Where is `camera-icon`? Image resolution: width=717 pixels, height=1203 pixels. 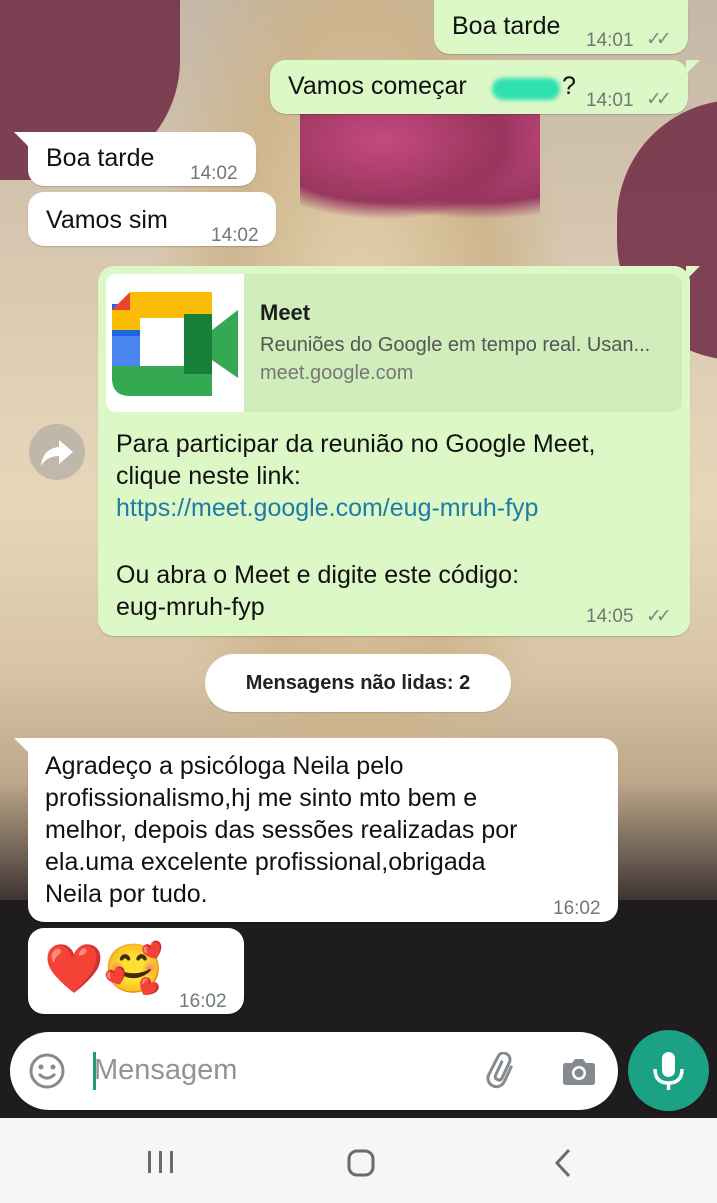
camera-icon is located at coordinates (579, 1073).